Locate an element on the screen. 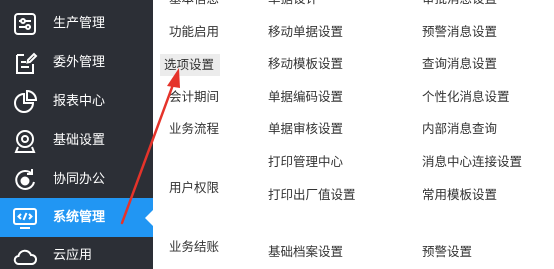 The height and width of the screenshot is (269, 554). sidebar-item-cloud-apps: 云应用 is located at coordinates (76, 252).